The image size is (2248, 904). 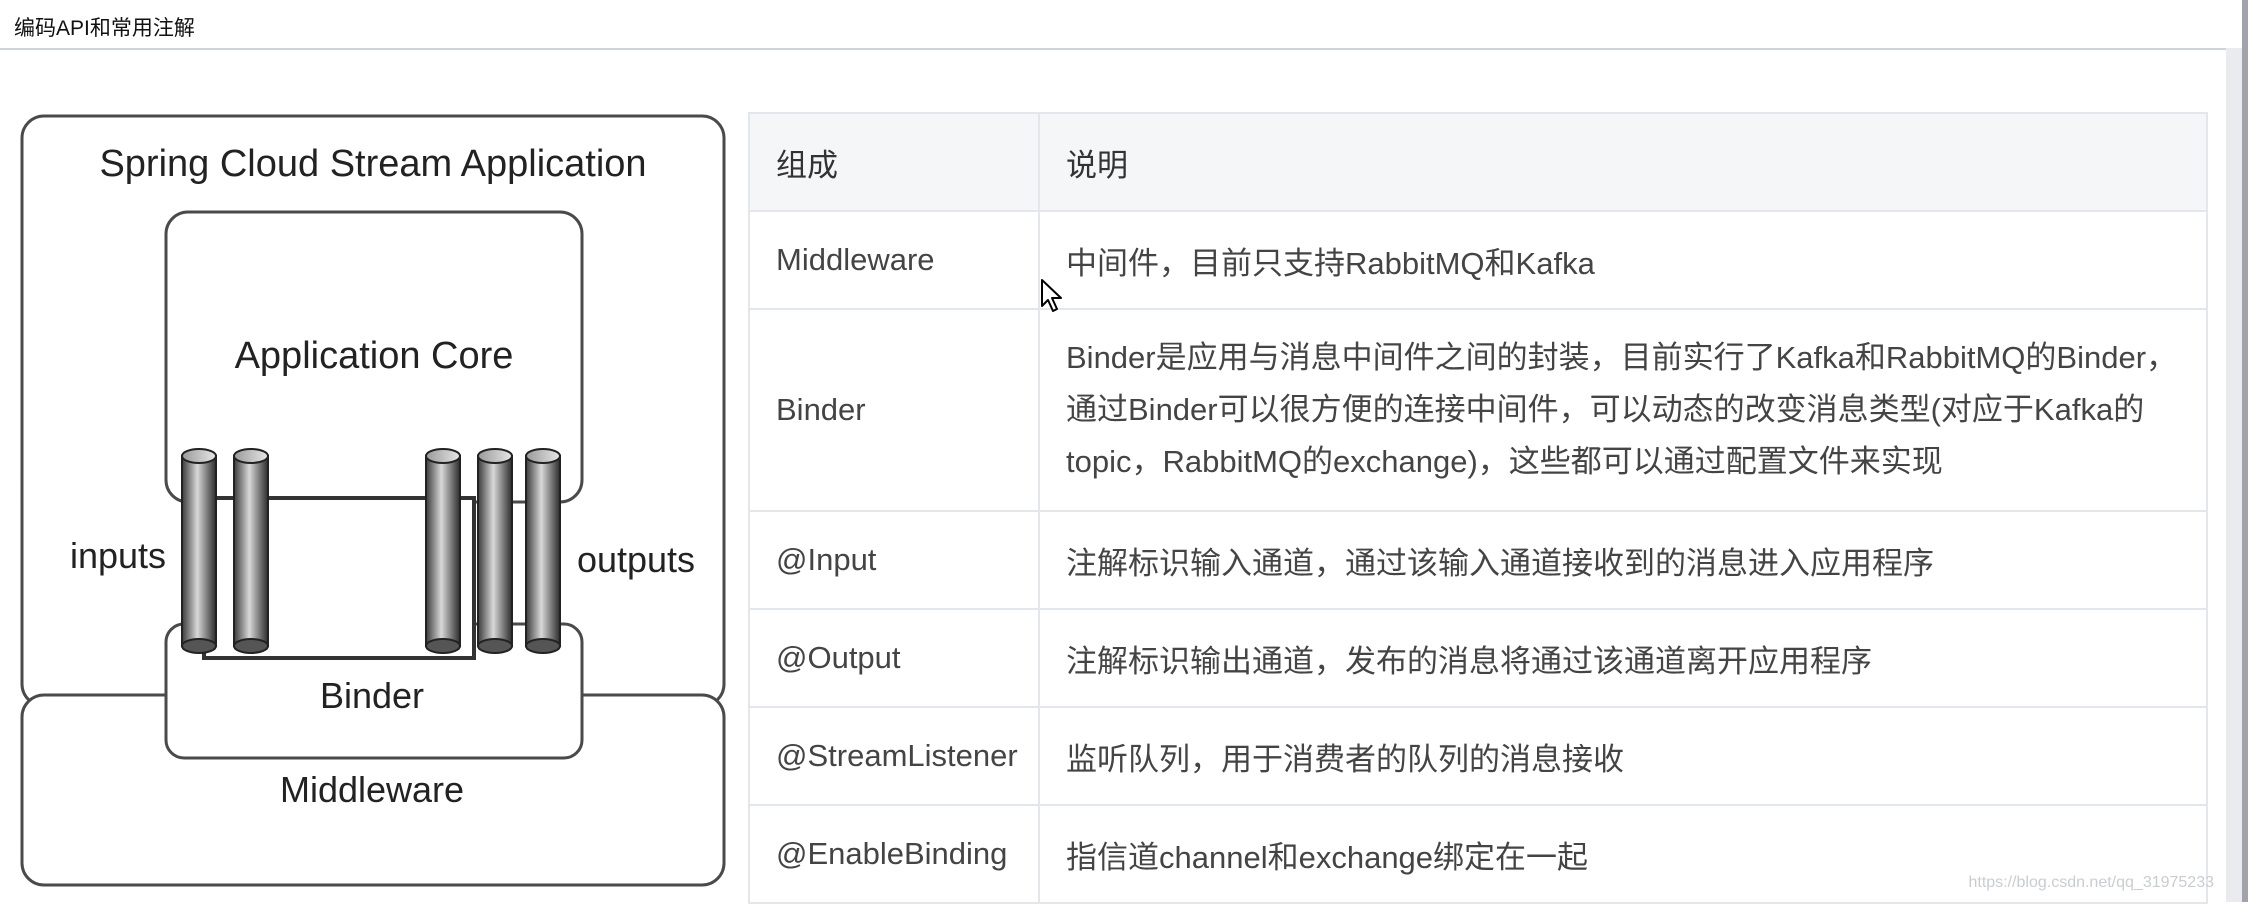 I want to click on diagram-outputs-label: outputs, so click(x=636, y=559).